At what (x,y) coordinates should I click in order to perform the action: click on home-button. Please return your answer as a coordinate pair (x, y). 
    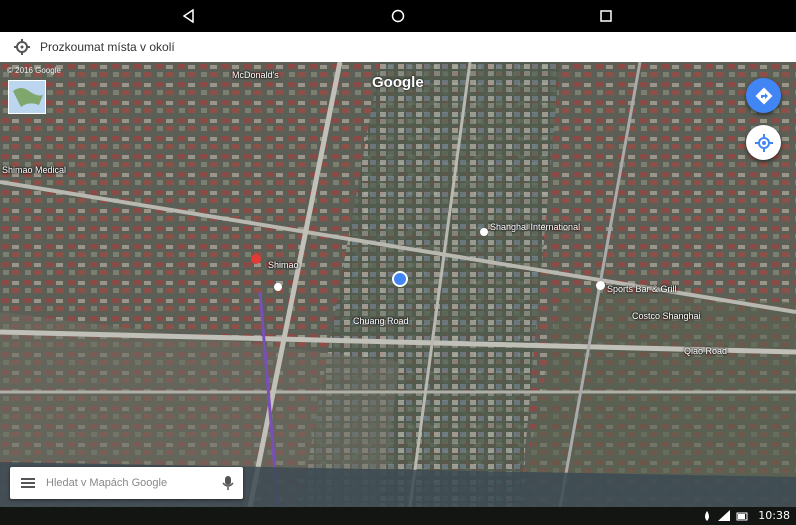
    Looking at the image, I should click on (398, 16).